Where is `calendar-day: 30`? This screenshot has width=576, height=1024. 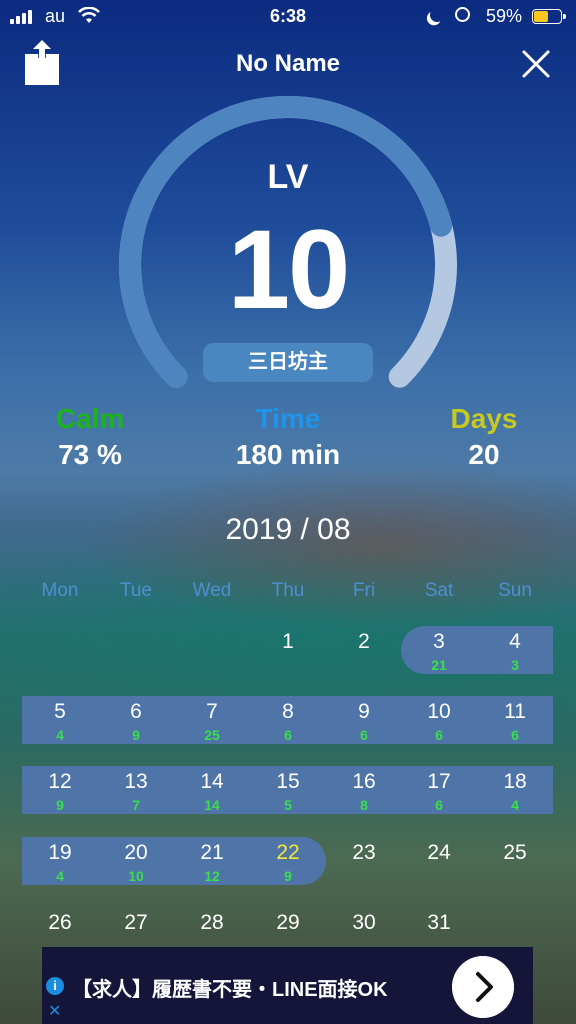
calendar-day: 30 is located at coordinates (364, 923).